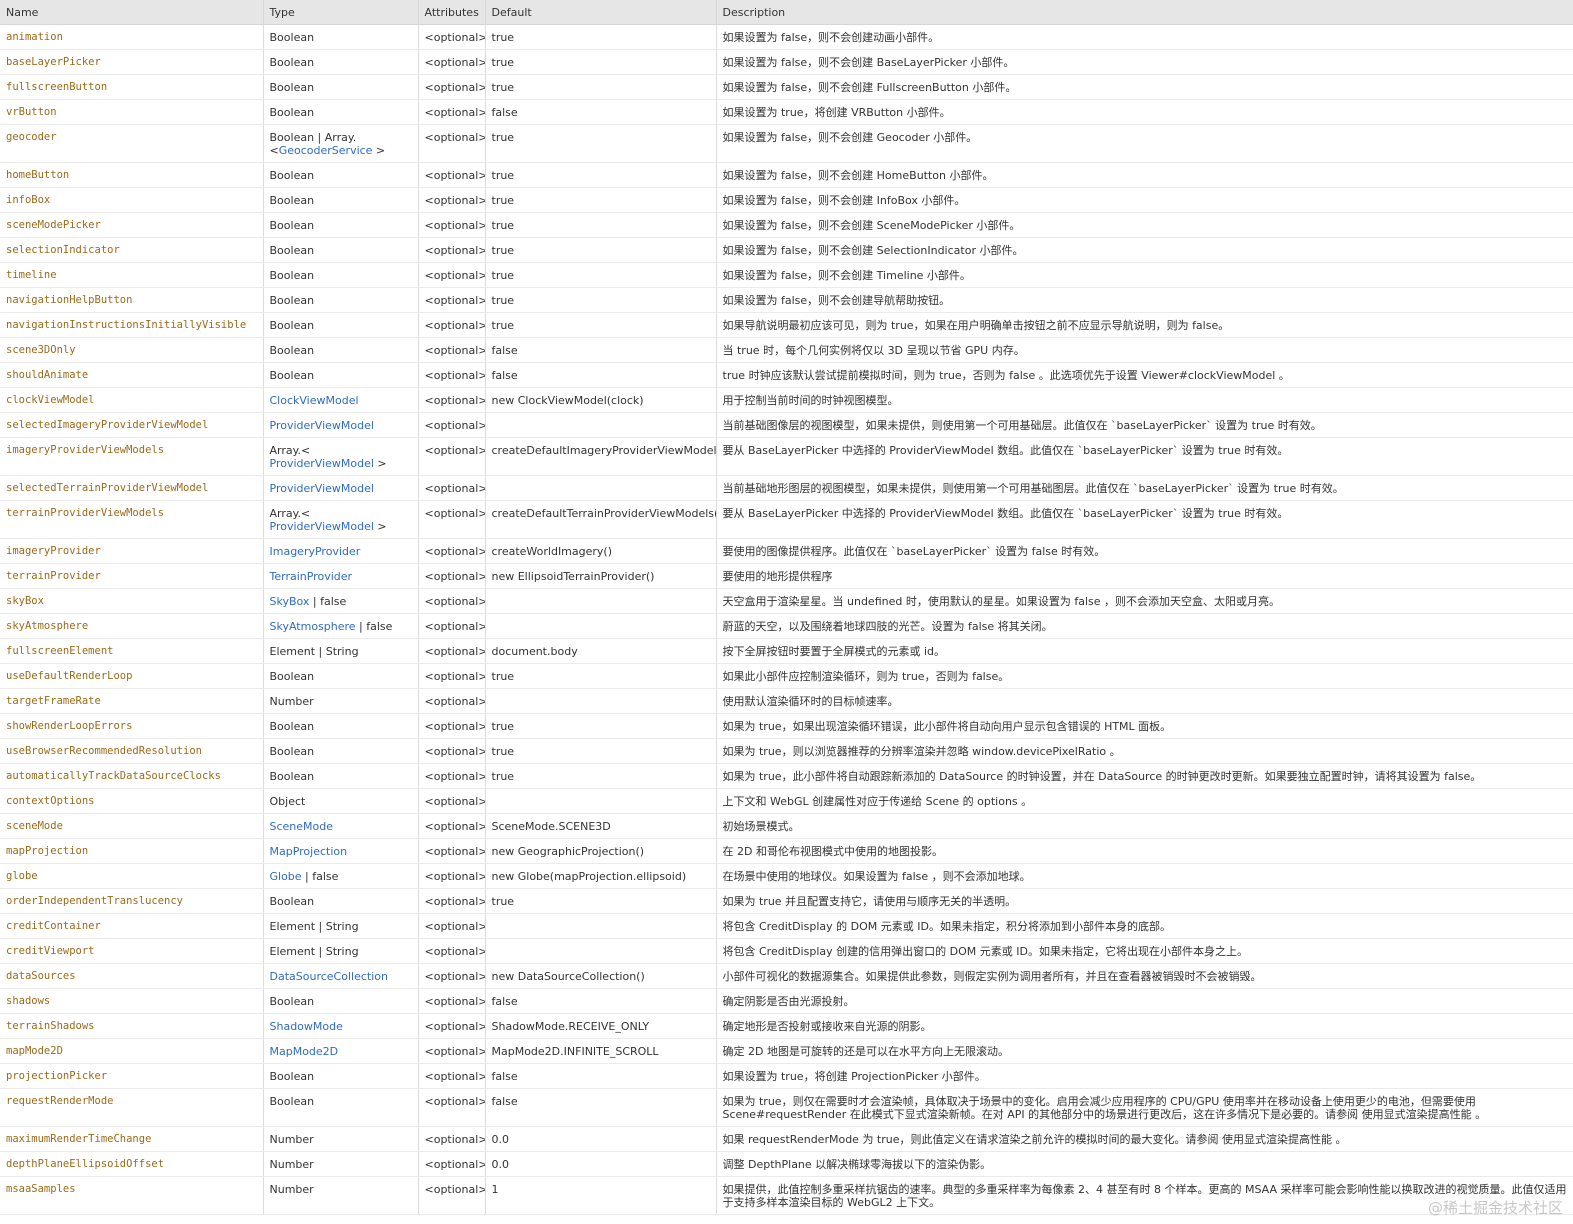  Describe the element at coordinates (1144, 62) in the screenshot. I see `param-description: 如果设置为 false，则不会创建 BaseLayerPicker 小部件。` at that location.